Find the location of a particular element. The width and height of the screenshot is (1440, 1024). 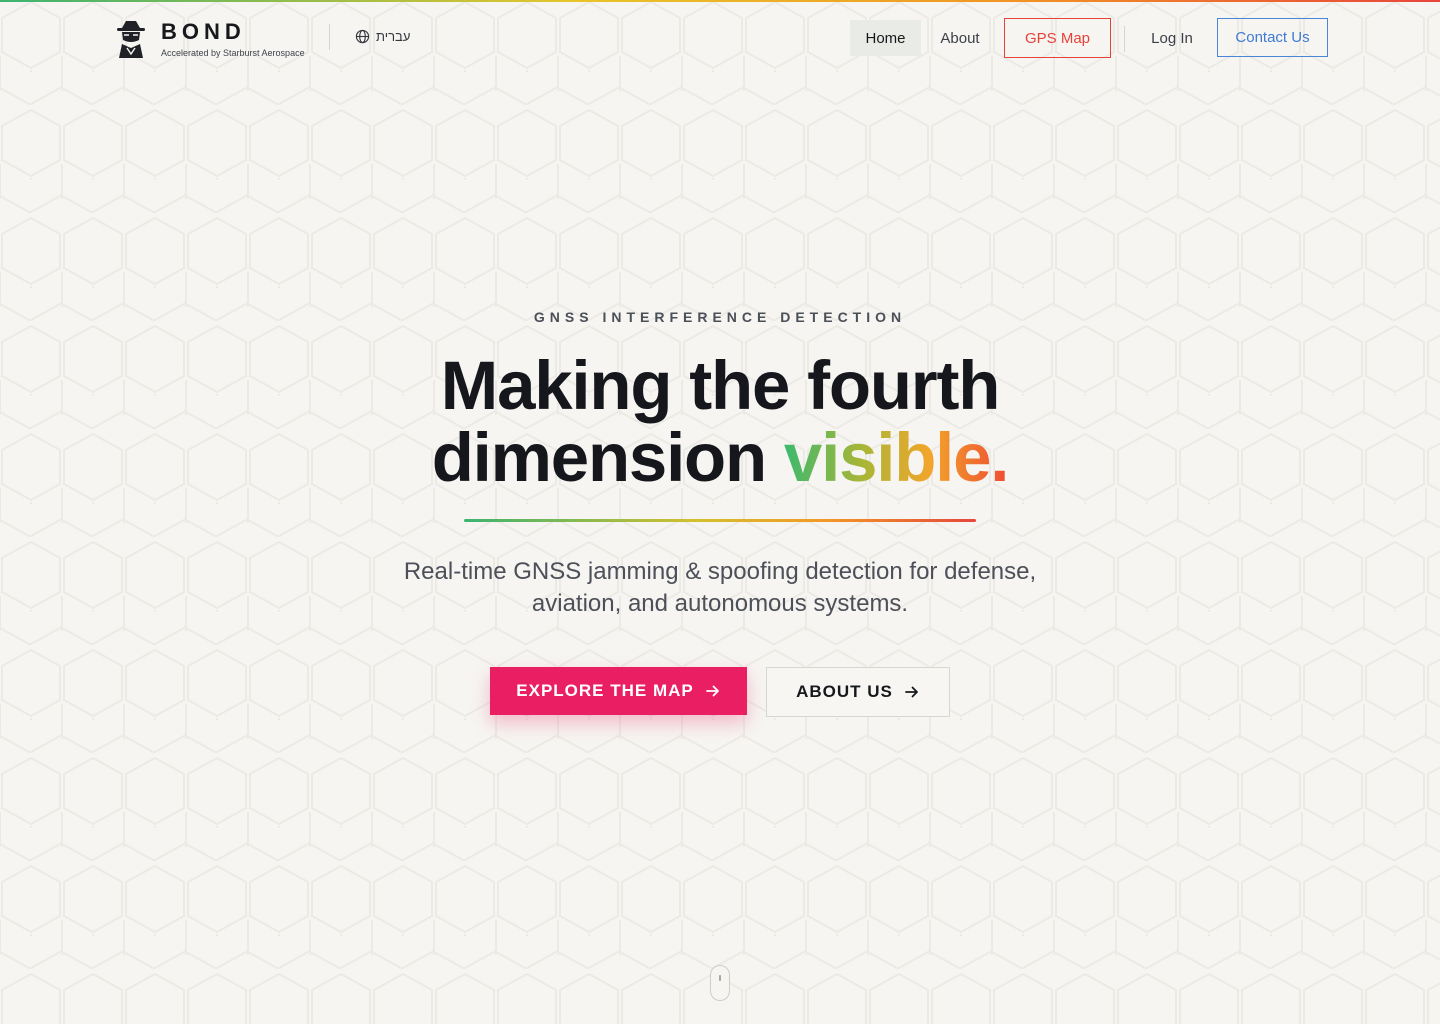

nav-about-link: About is located at coordinates (960, 38).